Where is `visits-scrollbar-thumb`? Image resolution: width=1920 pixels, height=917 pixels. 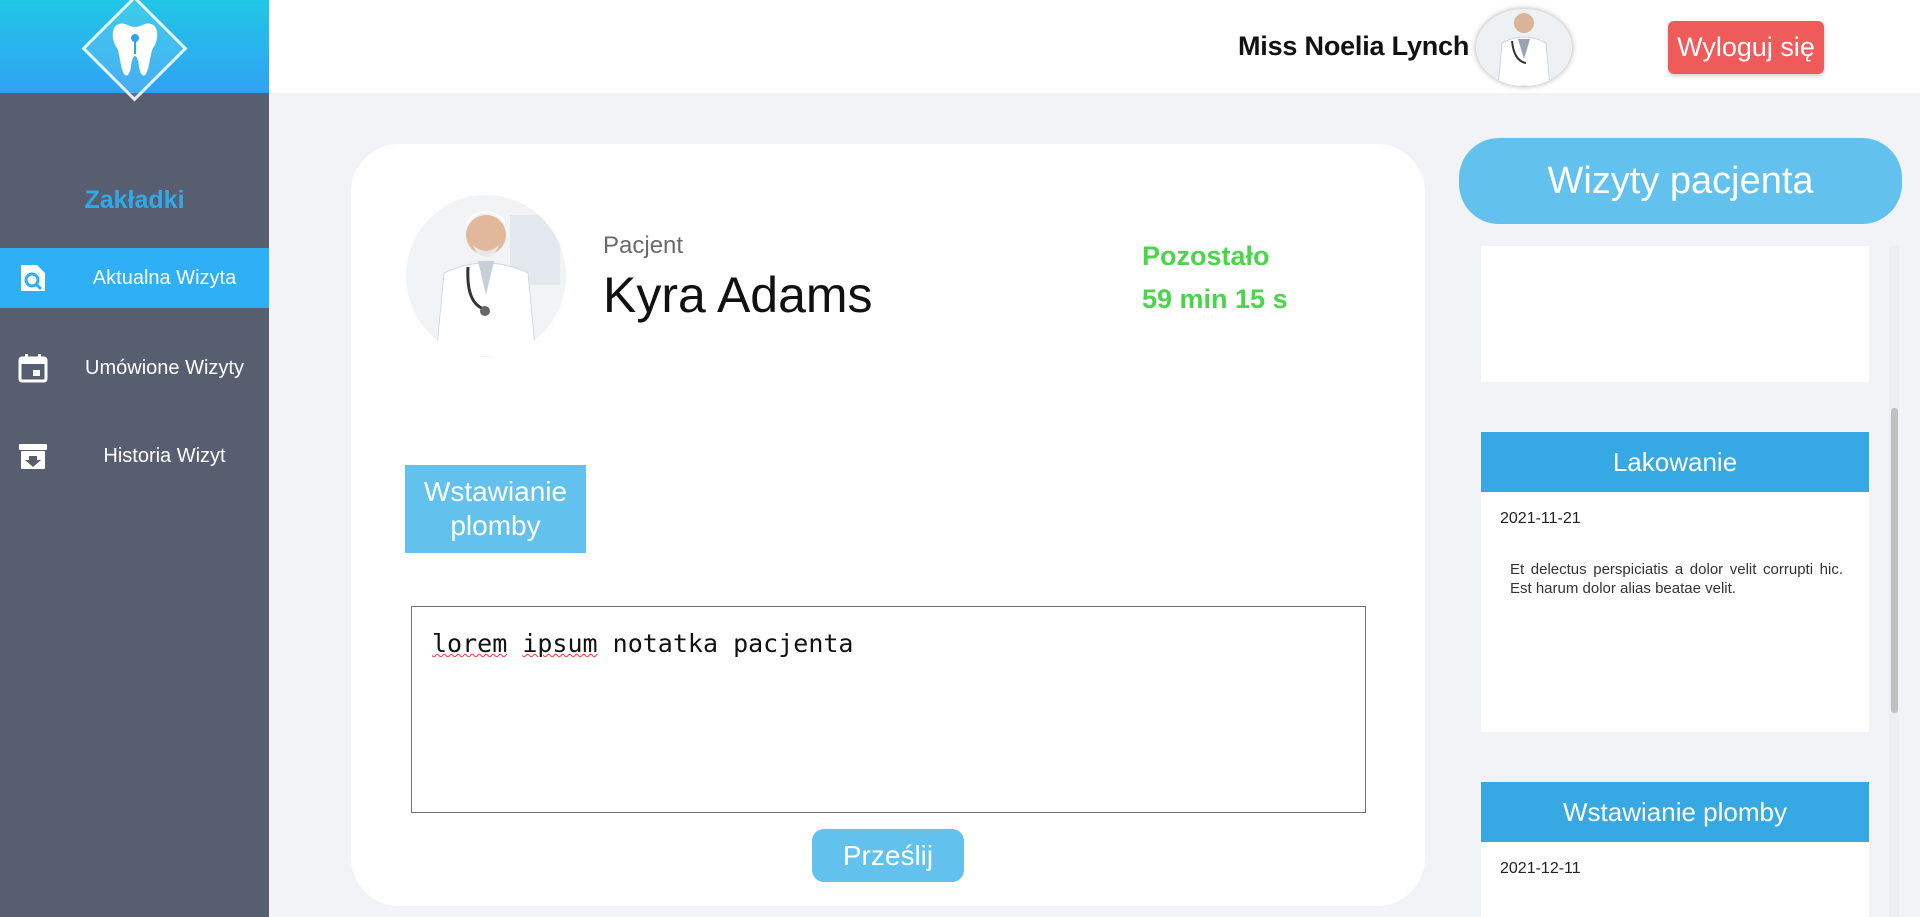 visits-scrollbar-thumb is located at coordinates (1894, 560).